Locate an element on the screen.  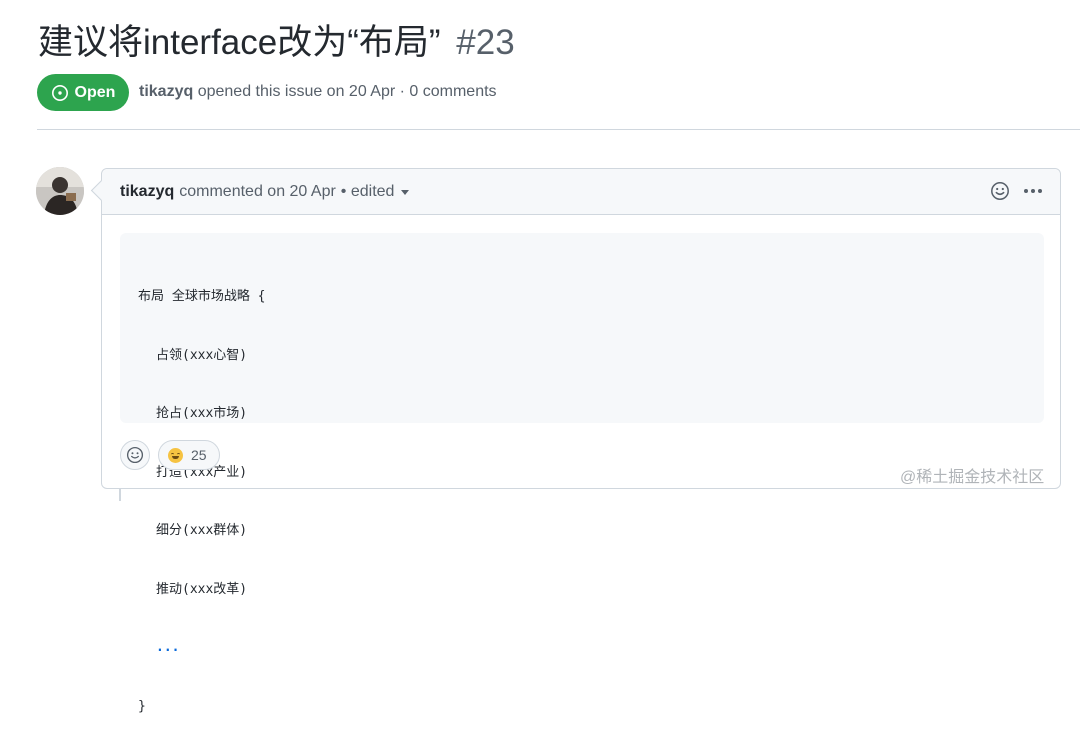
issue-state-badge: Open is located at coordinates (83, 92).